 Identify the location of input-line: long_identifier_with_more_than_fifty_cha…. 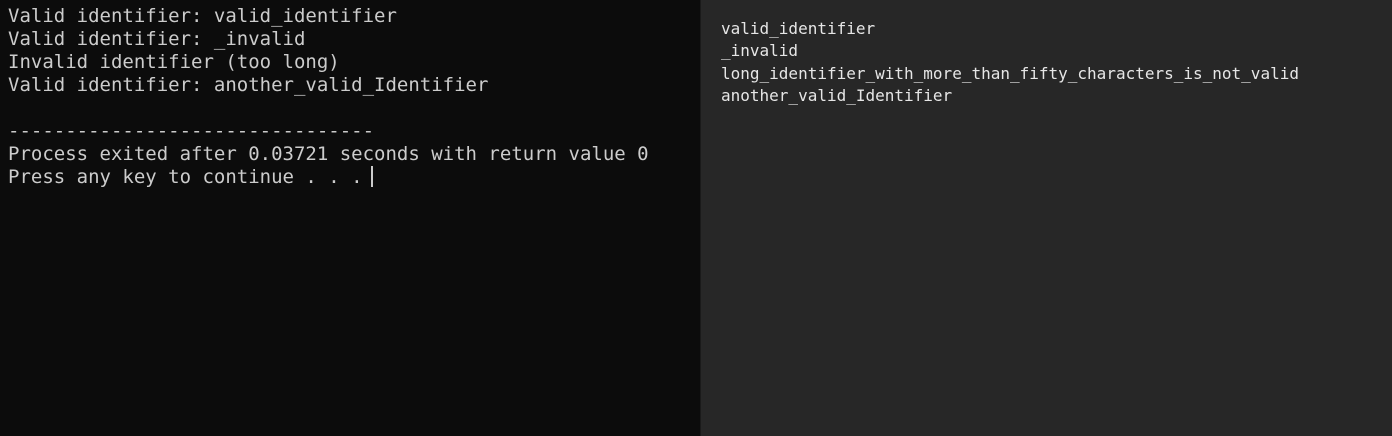
(1010, 73).